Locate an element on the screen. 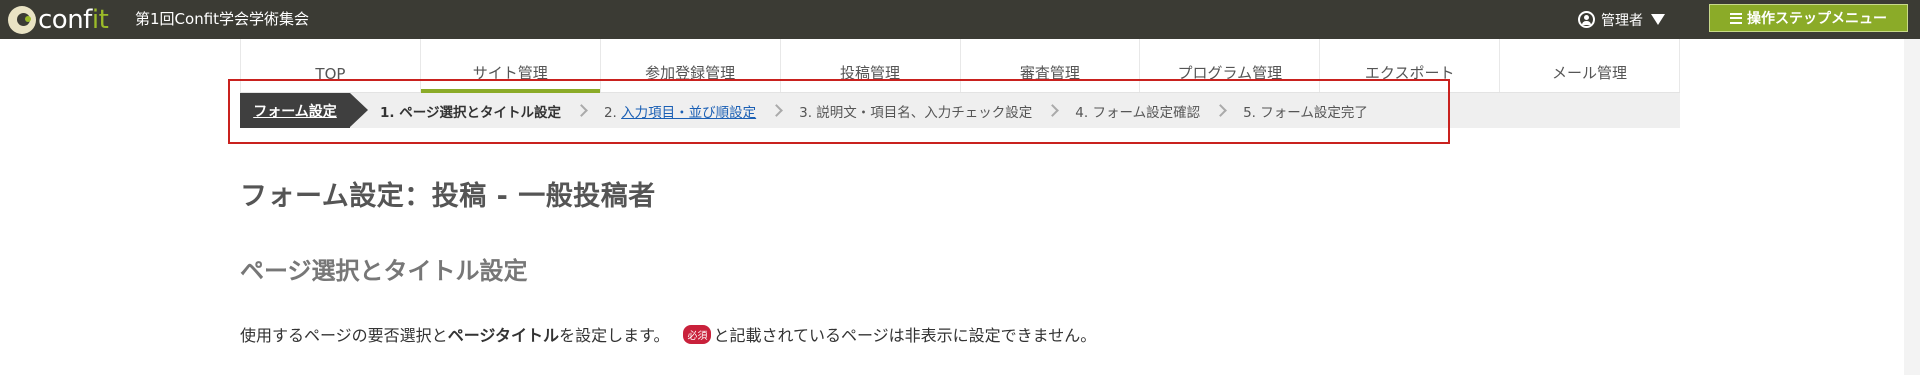 This screenshot has width=1920, height=375. tab-label: 参加登録管理 is located at coordinates (690, 73).